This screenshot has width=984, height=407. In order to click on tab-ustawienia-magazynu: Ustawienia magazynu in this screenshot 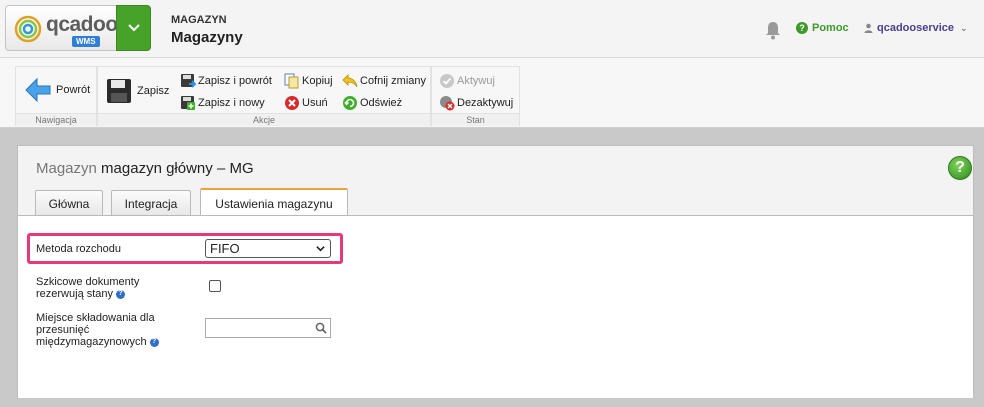, I will do `click(274, 203)`.